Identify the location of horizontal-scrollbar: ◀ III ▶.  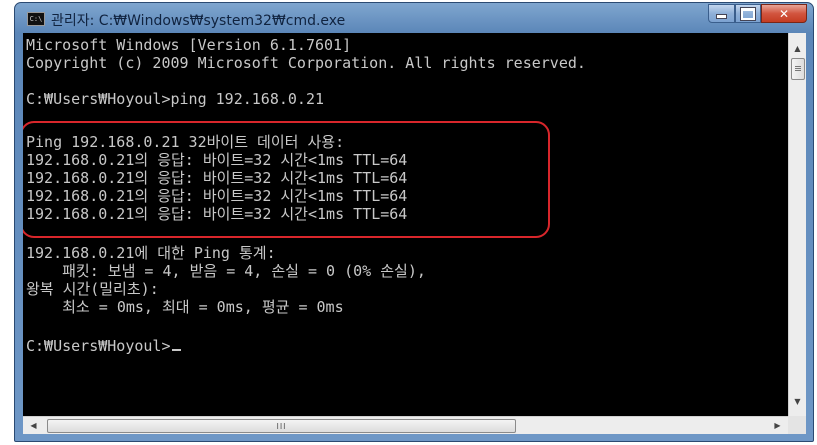
(405, 425).